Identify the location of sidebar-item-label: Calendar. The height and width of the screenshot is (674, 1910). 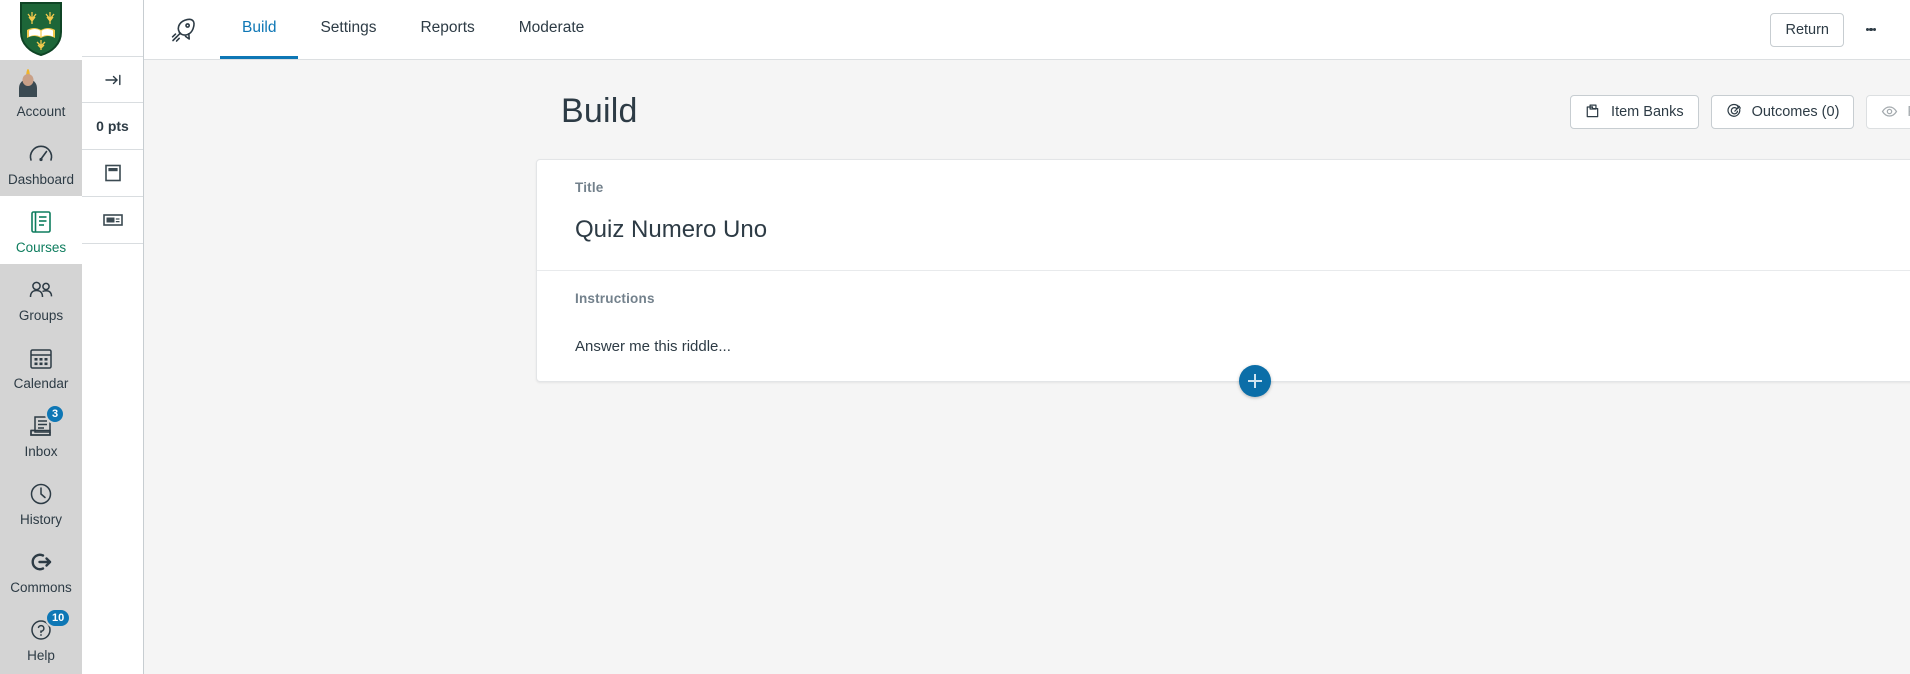
(41, 383).